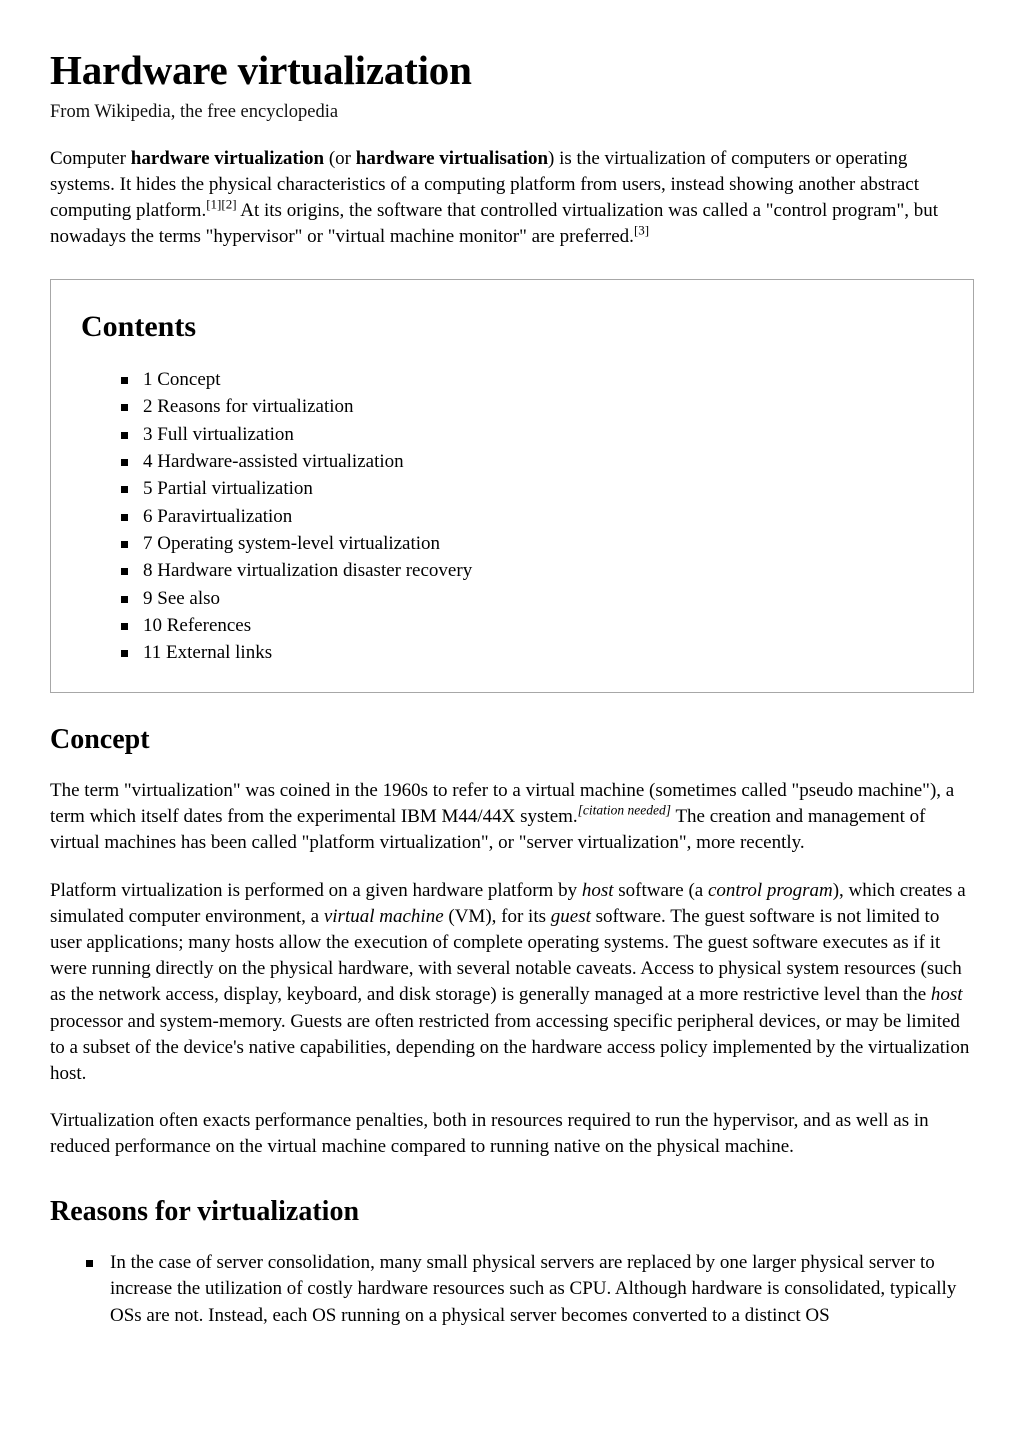 The width and height of the screenshot is (1020, 1442). What do you see at coordinates (536, 461) in the screenshot?
I see `toc-item: 4 Hardware-assisted virtualization` at bounding box center [536, 461].